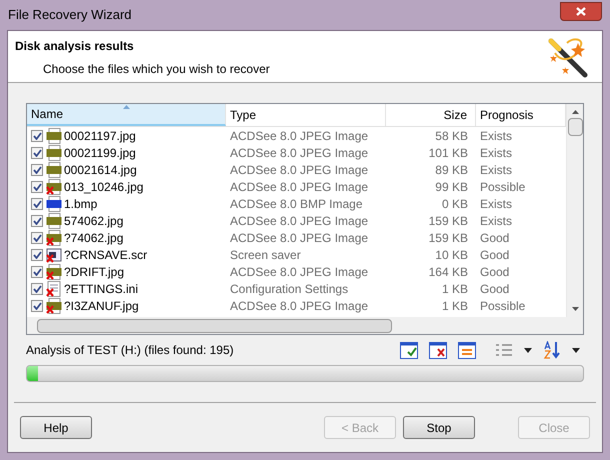  Describe the element at coordinates (439, 427) in the screenshot. I see `stop-button: Stop` at that location.